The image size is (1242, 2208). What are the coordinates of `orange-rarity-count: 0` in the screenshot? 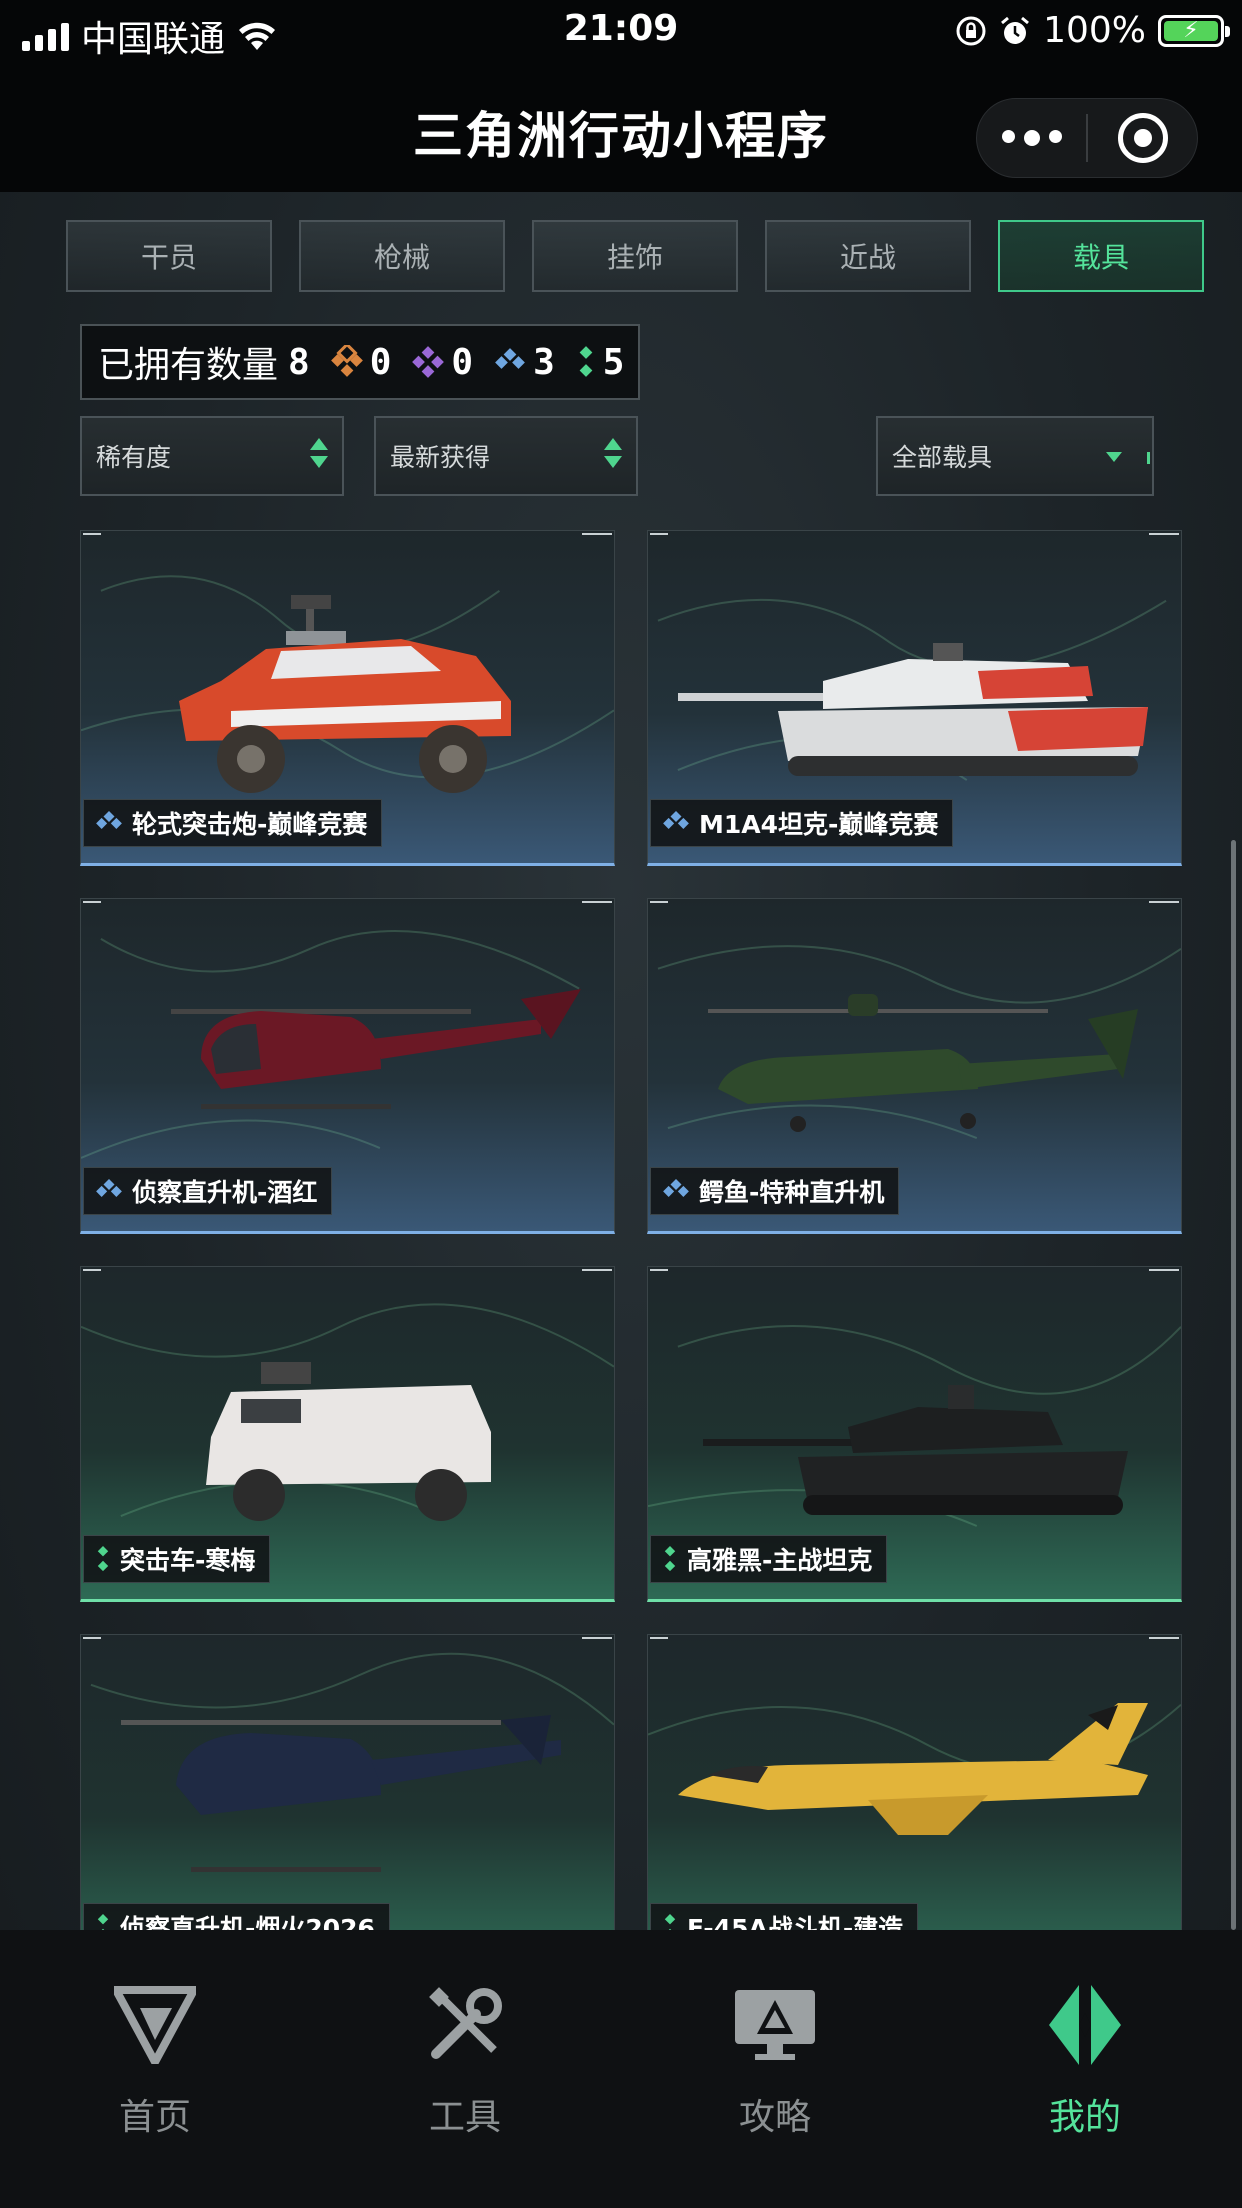 It's located at (361, 362).